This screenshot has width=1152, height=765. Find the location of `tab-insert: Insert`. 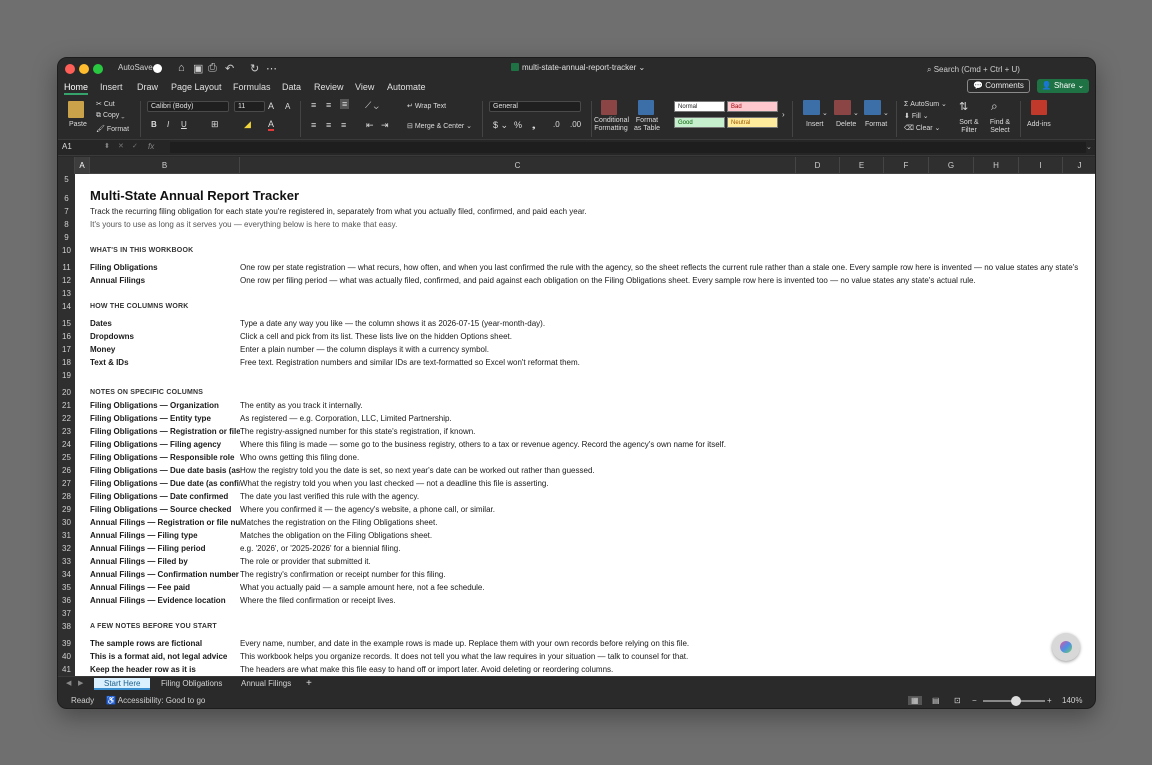

tab-insert: Insert is located at coordinates (111, 87).